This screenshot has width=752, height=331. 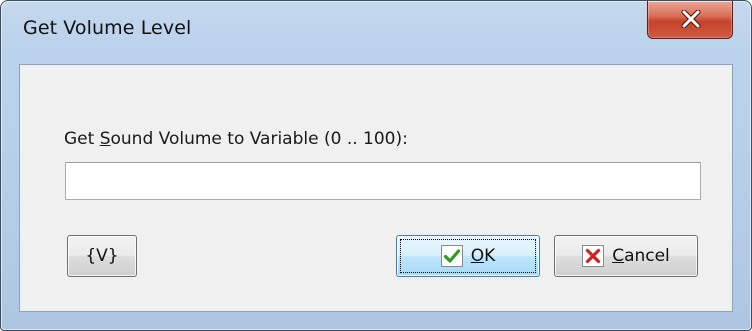 I want to click on close-icon, so click(x=691, y=19).